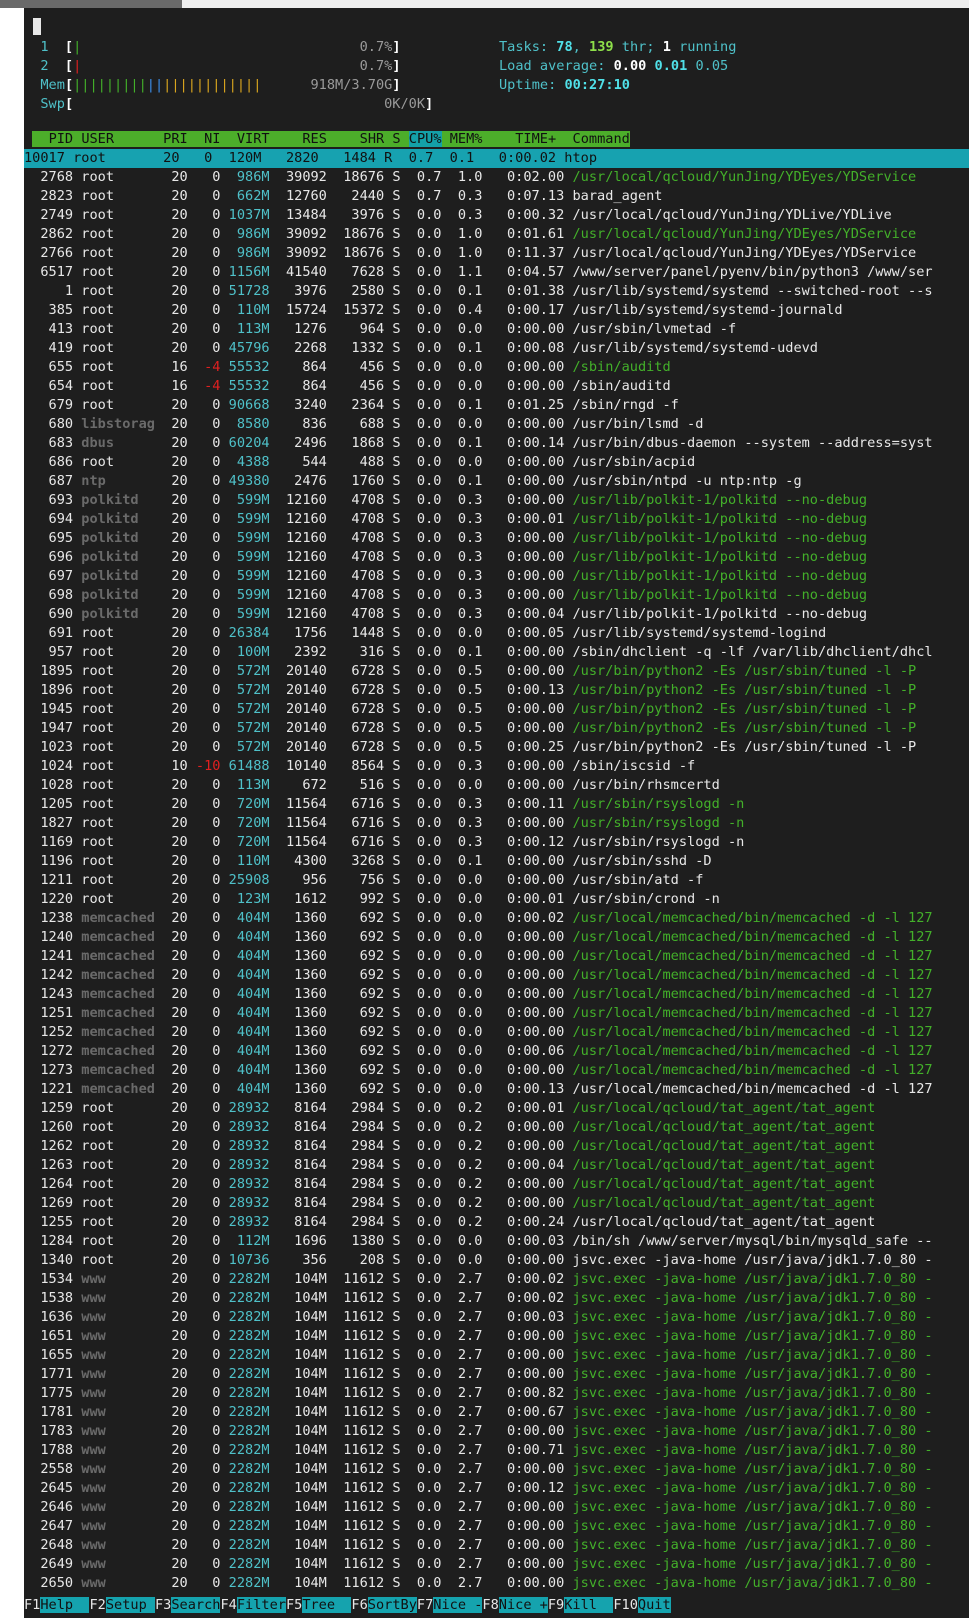 The height and width of the screenshot is (1618, 969). Describe the element at coordinates (97, 1605) in the screenshot. I see `fkey-f2: F2` at that location.